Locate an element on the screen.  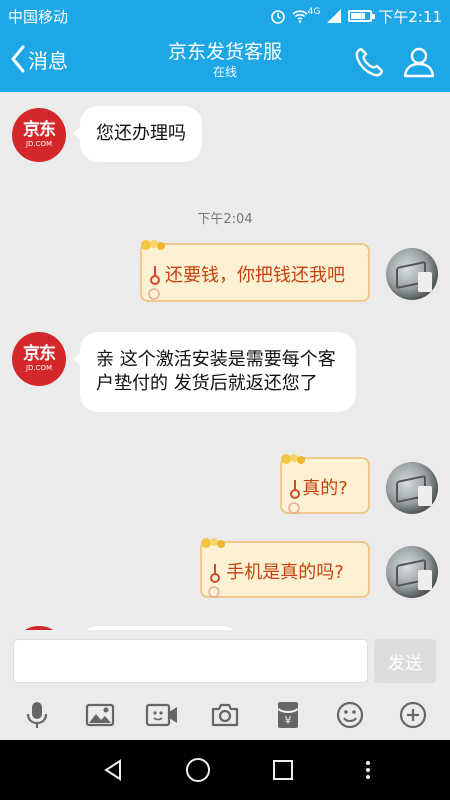
camera-button is located at coordinates (225, 715).